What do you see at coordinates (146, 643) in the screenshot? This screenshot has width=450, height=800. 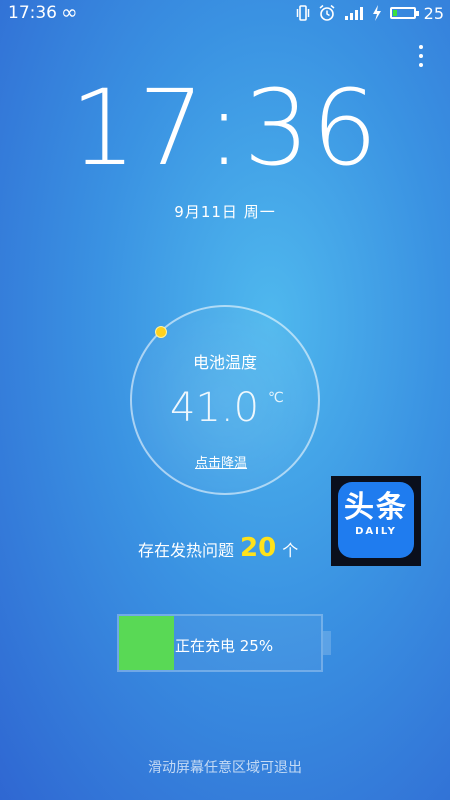 I see `charging-progress-fill` at bounding box center [146, 643].